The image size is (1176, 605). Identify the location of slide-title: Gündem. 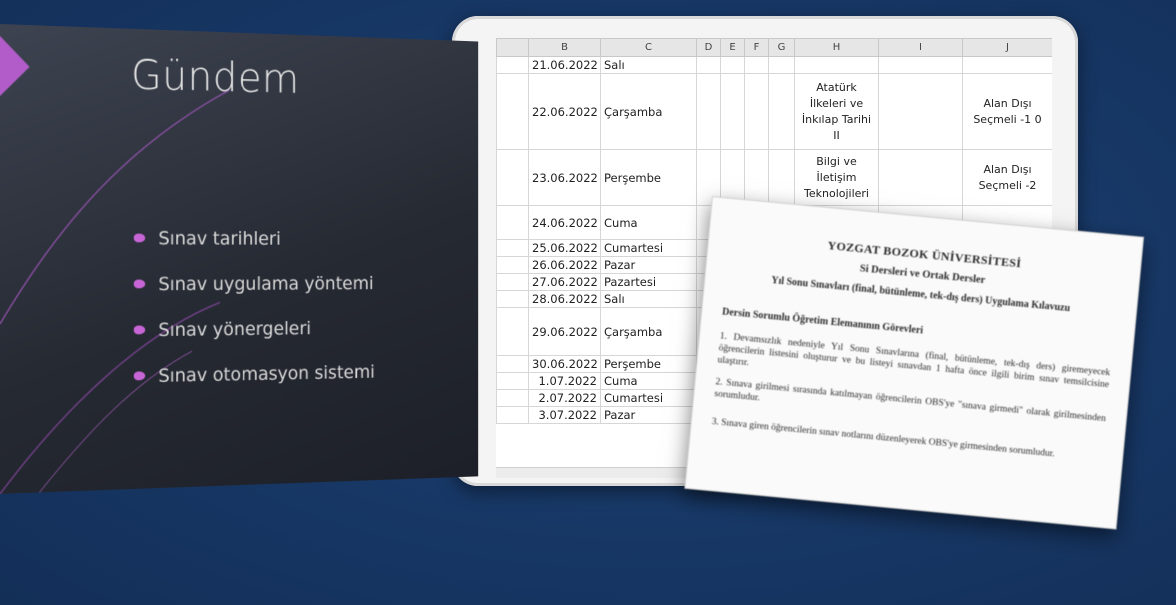
(215, 76).